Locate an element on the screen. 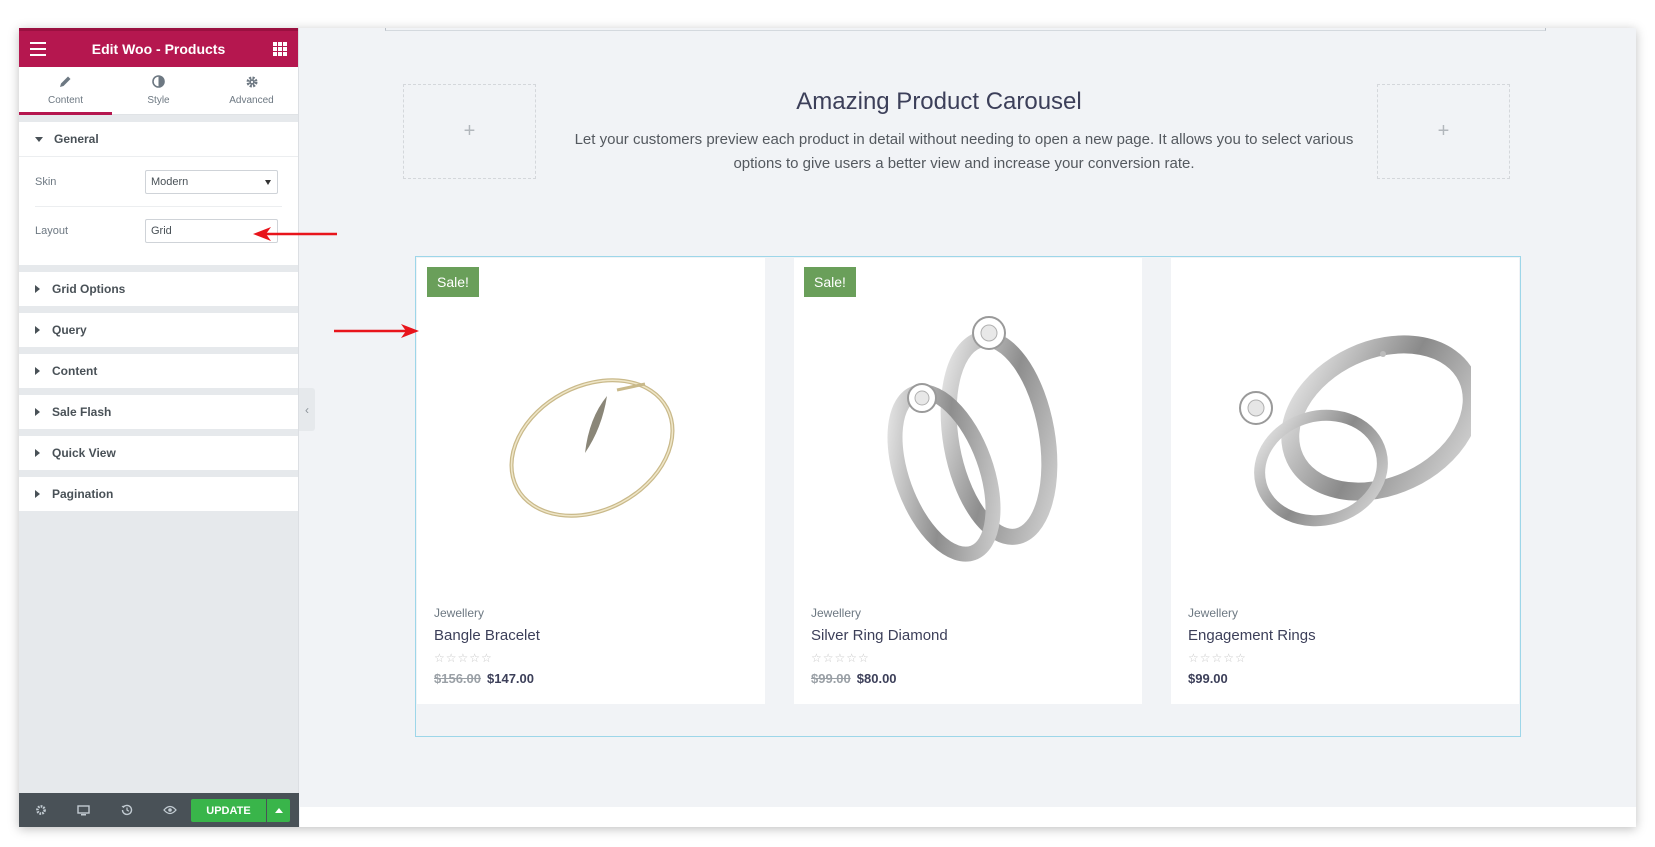 The width and height of the screenshot is (1655, 847). section-boundary is located at coordinates (965, 29).